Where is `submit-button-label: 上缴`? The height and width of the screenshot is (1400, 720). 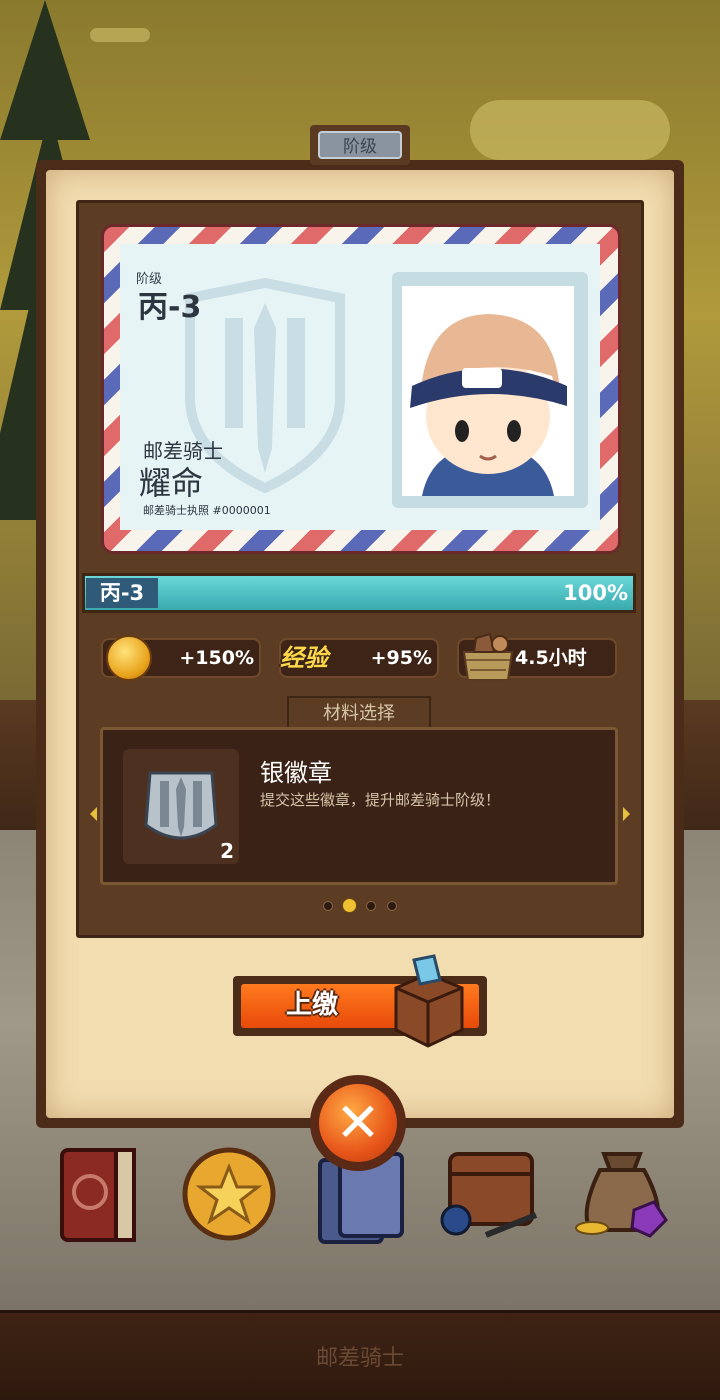 submit-button-label: 上缴 is located at coordinates (312, 1005).